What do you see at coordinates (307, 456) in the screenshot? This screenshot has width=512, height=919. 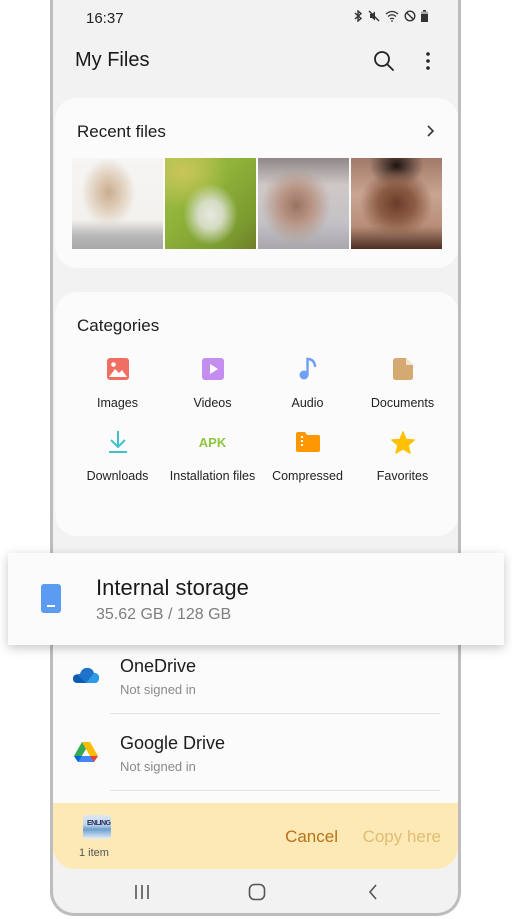 I see `category-compressed: Compressed` at bounding box center [307, 456].